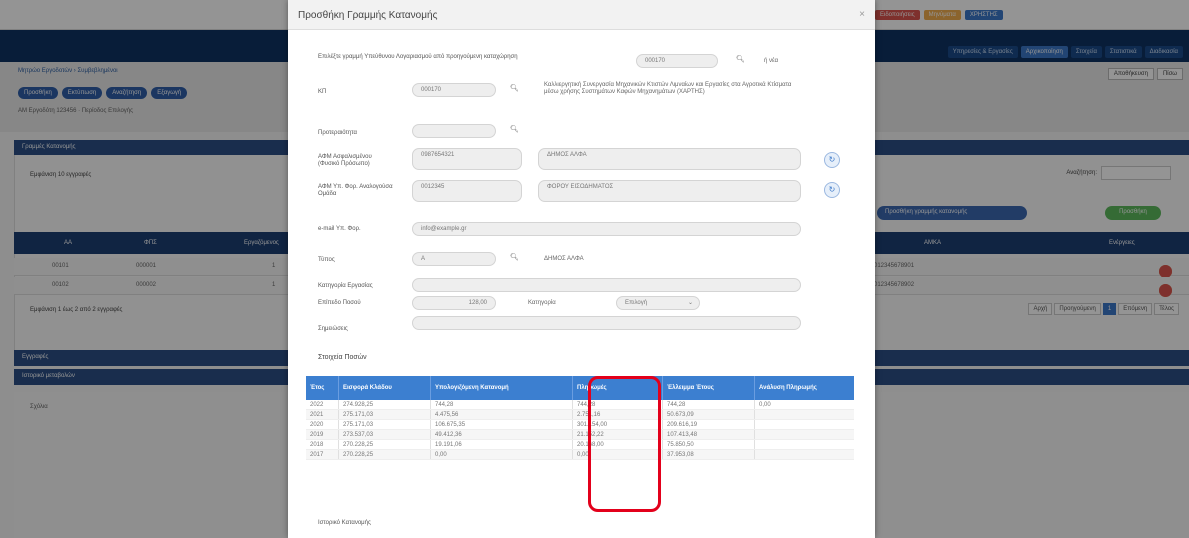  What do you see at coordinates (344, 523) in the screenshot?
I see `allocation-history-label: Ιστορικό Κατανομής` at bounding box center [344, 523].